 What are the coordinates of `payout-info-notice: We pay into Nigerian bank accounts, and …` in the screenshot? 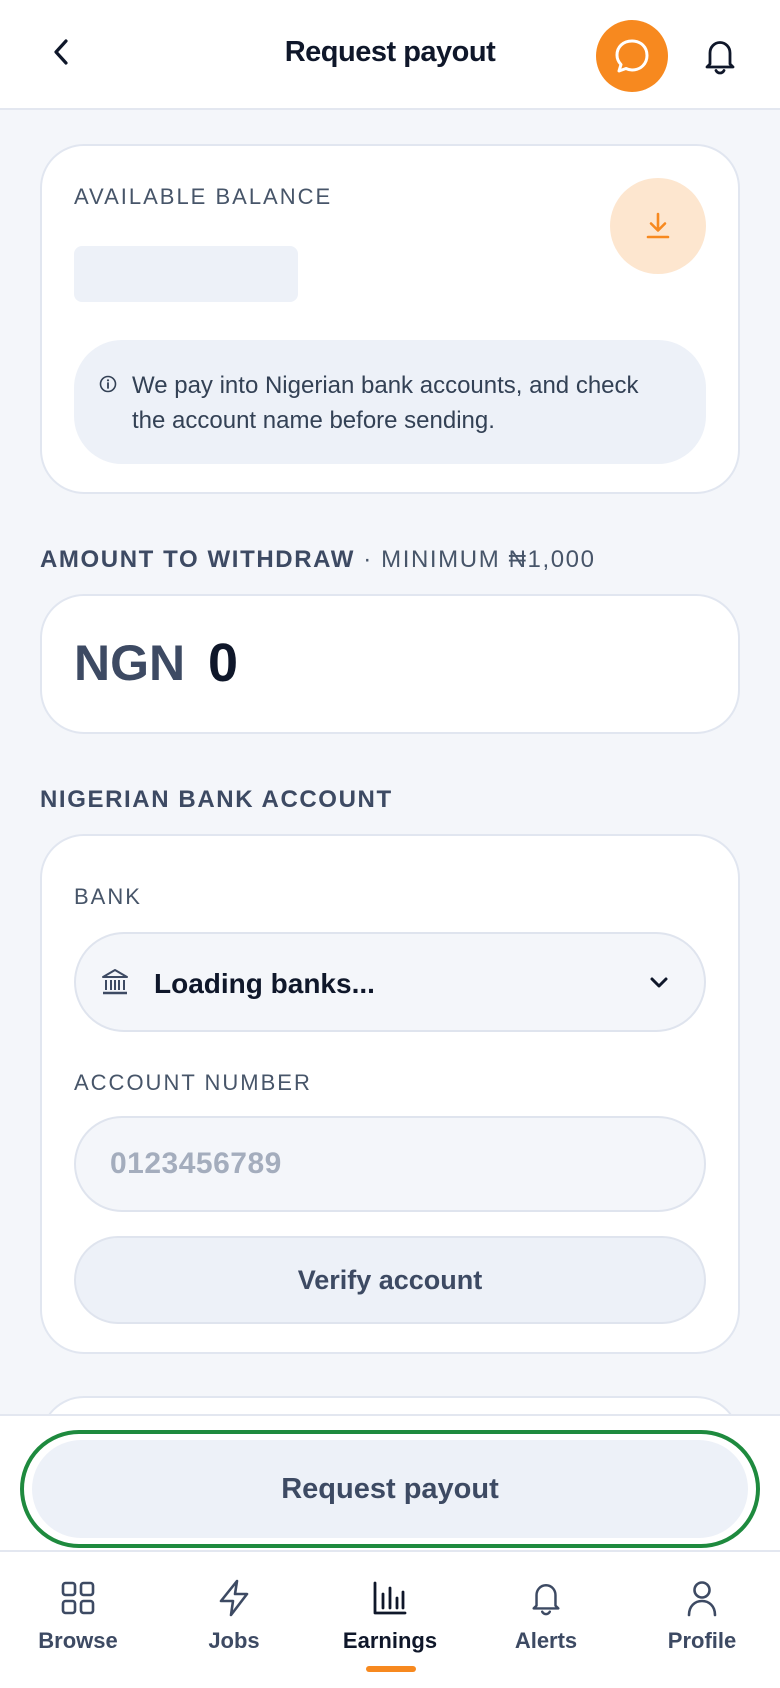 It's located at (390, 402).